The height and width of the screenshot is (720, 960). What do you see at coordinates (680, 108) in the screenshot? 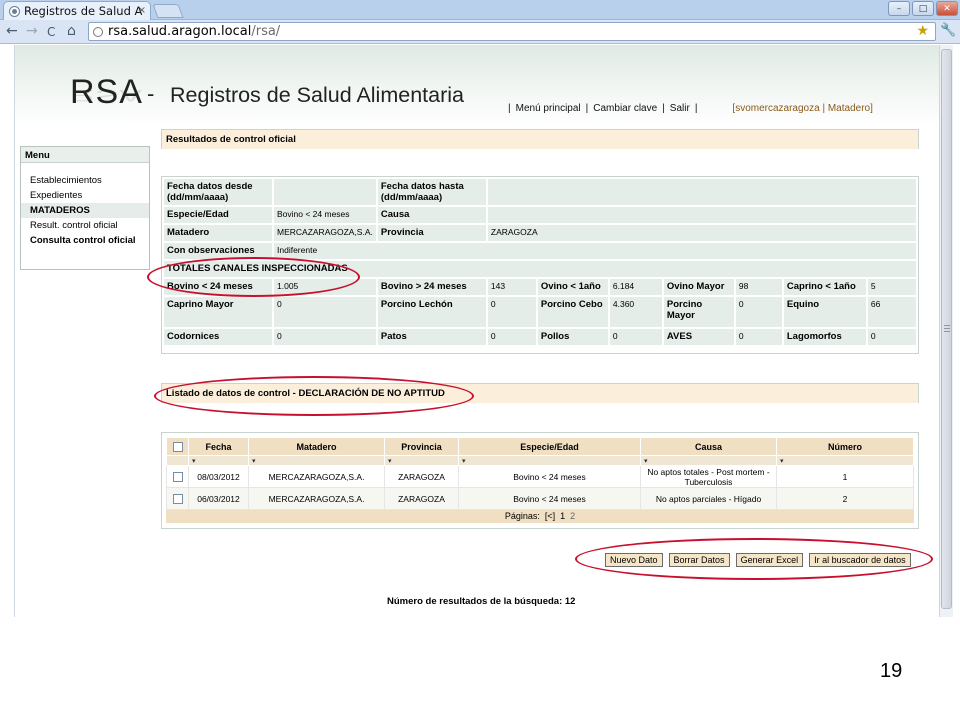
I see `nav-salir: Salir` at bounding box center [680, 108].